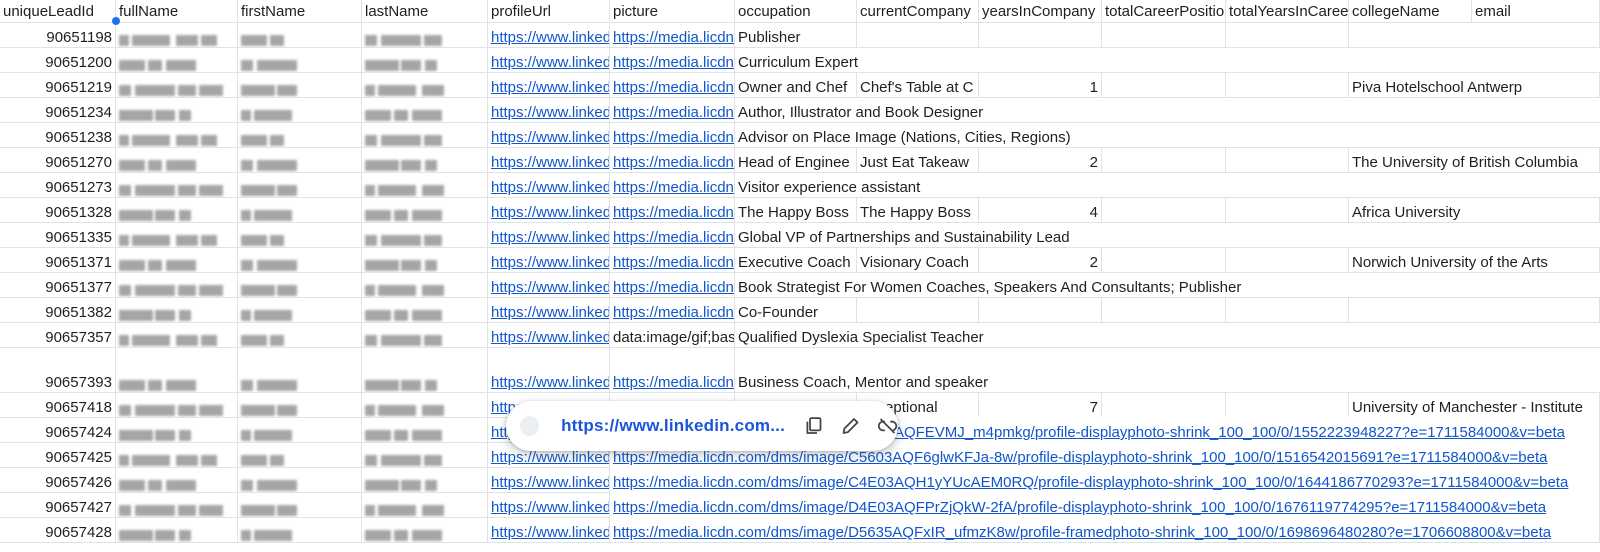 Image resolution: width=1600 pixels, height=552 pixels. Describe the element at coordinates (796, 11) in the screenshot. I see `column-header: occupation` at that location.